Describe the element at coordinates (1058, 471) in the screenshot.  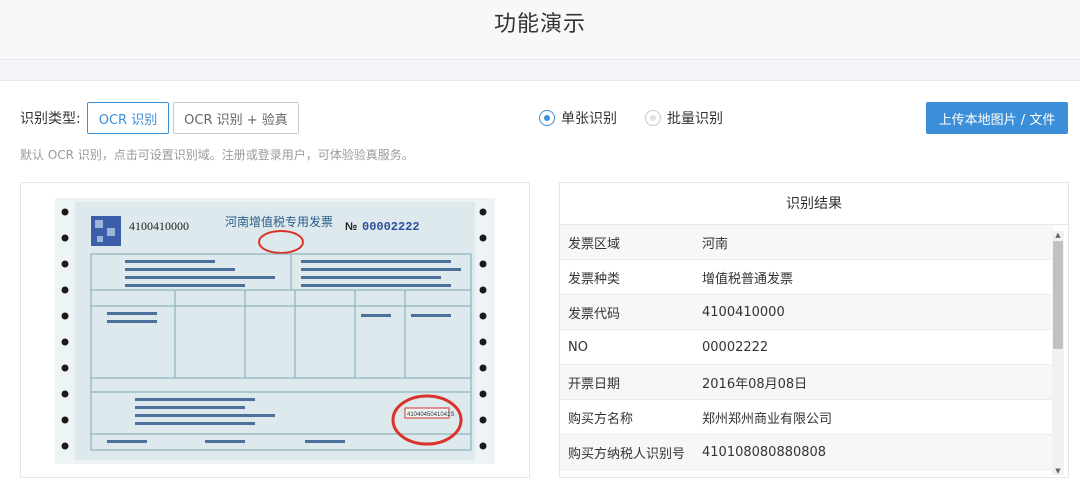
I see `scroll-down-arrow-icon: ▼` at that location.